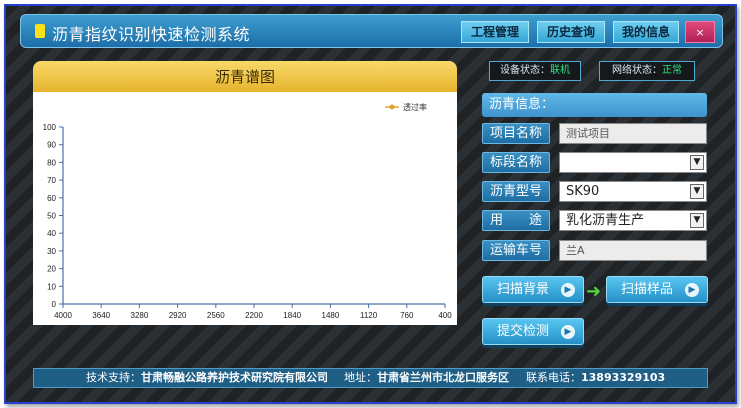  What do you see at coordinates (54, 304) in the screenshot?
I see `y-tick-label: 0` at bounding box center [54, 304].